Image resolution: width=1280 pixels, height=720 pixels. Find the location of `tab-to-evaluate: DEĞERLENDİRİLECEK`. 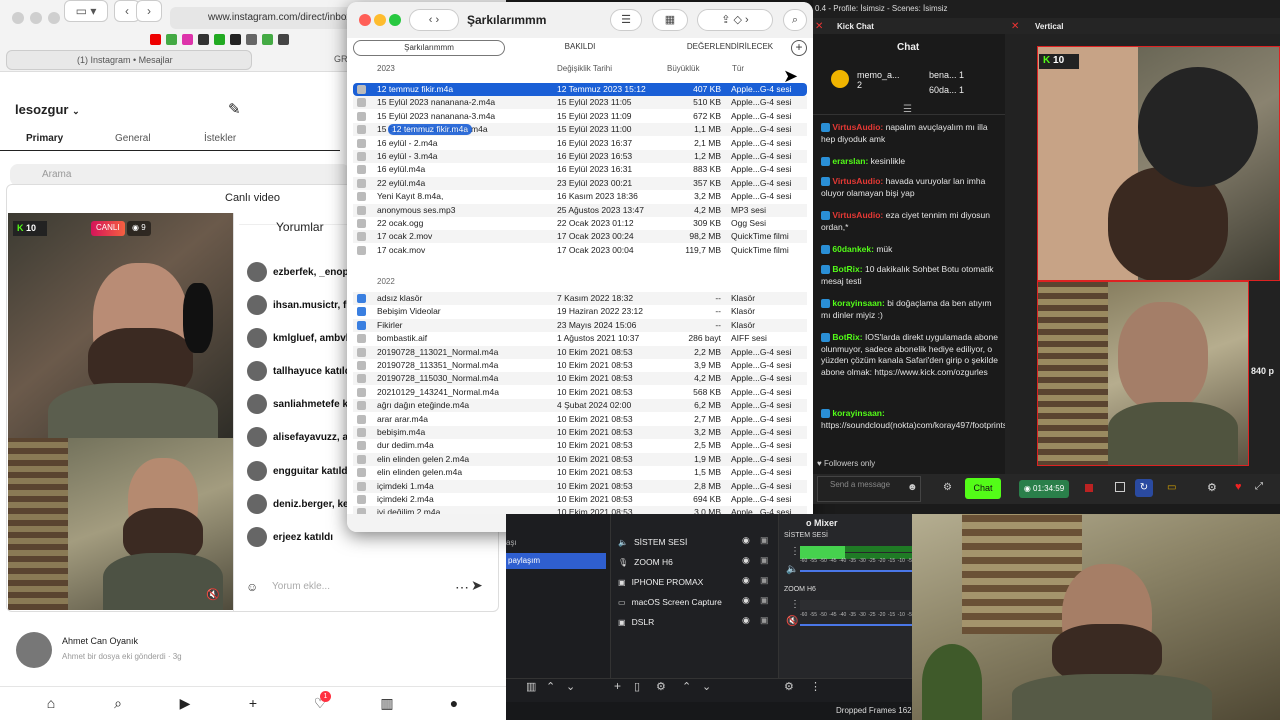

tab-to-evaluate: DEĞERLENDİRİLECEK is located at coordinates (730, 48).